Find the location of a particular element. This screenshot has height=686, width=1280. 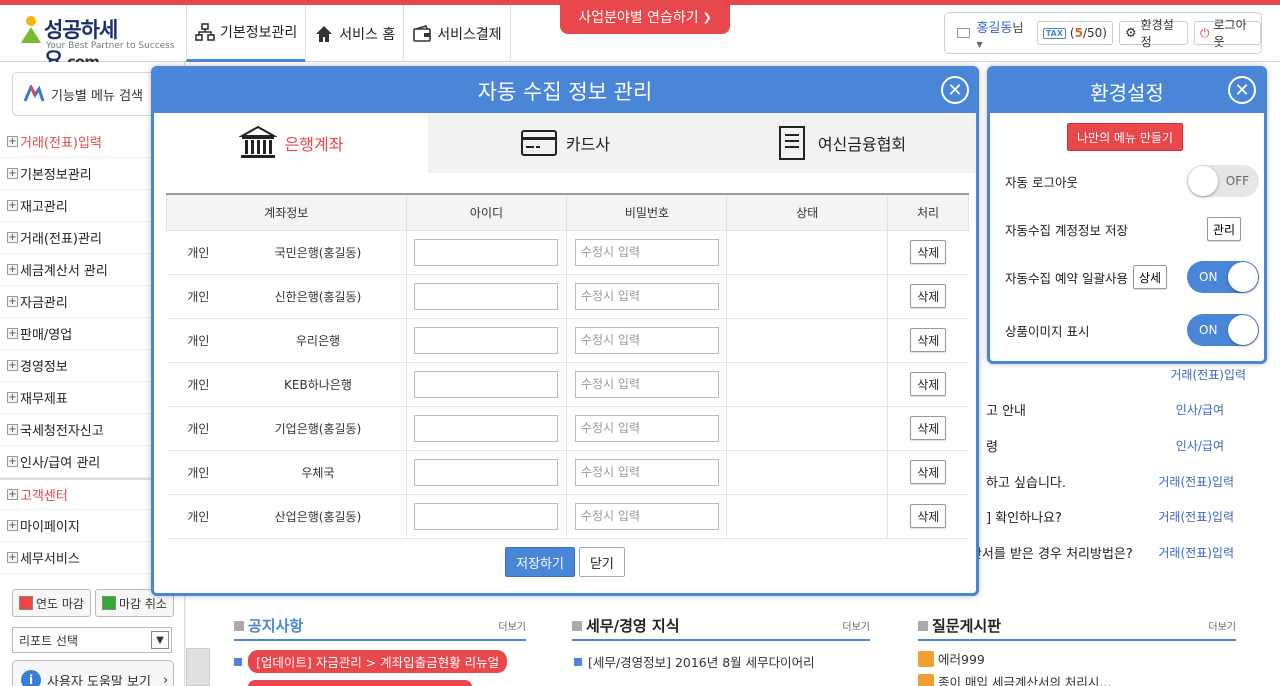

notice-item: [업데이트] 자금관리 > 계좌입출금현황 리뉴얼 is located at coordinates (371, 661).